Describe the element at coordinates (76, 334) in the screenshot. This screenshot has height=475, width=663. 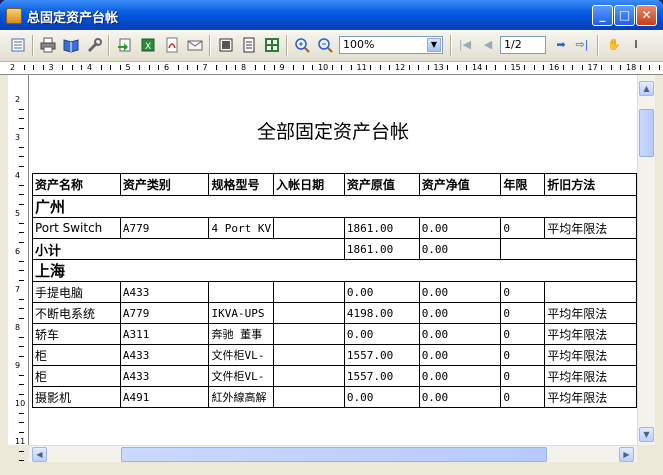
I see `table-cell: 轿车` at that location.